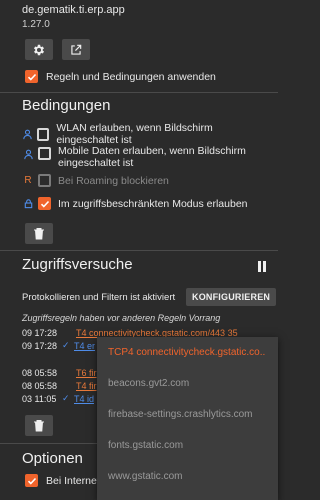 This screenshot has width=320, height=500. I want to click on access-title: Zugriffsversuche, so click(77, 264).